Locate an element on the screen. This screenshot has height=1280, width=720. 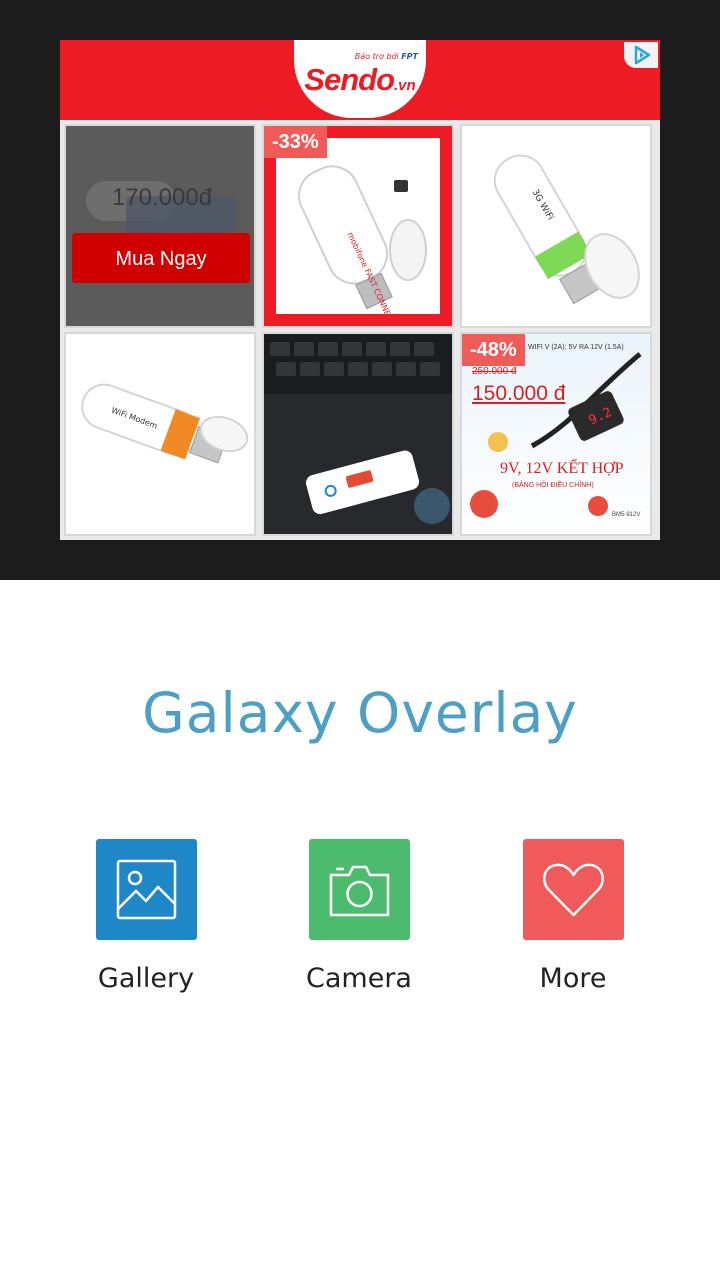
buy-now-button: Mua Ngay is located at coordinates (161, 258).